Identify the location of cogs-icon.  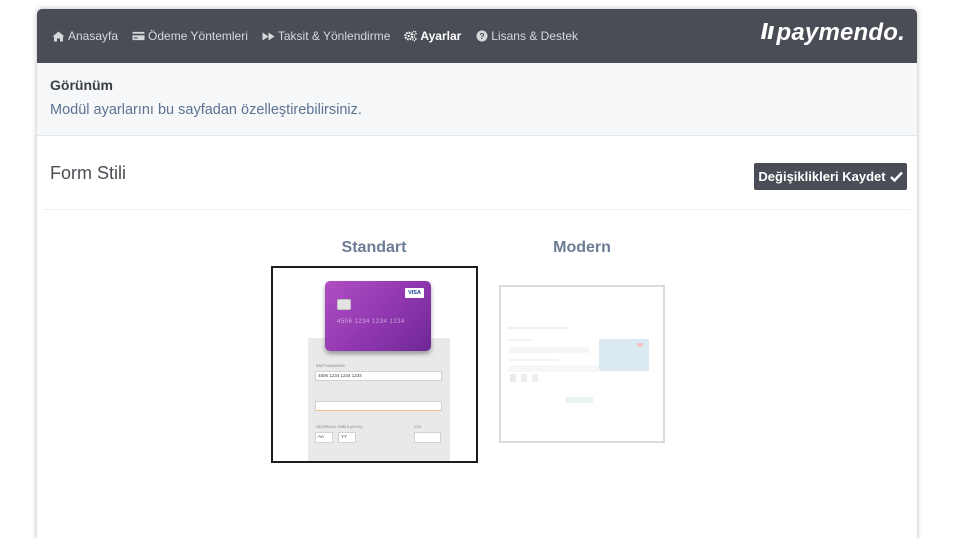
(411, 36).